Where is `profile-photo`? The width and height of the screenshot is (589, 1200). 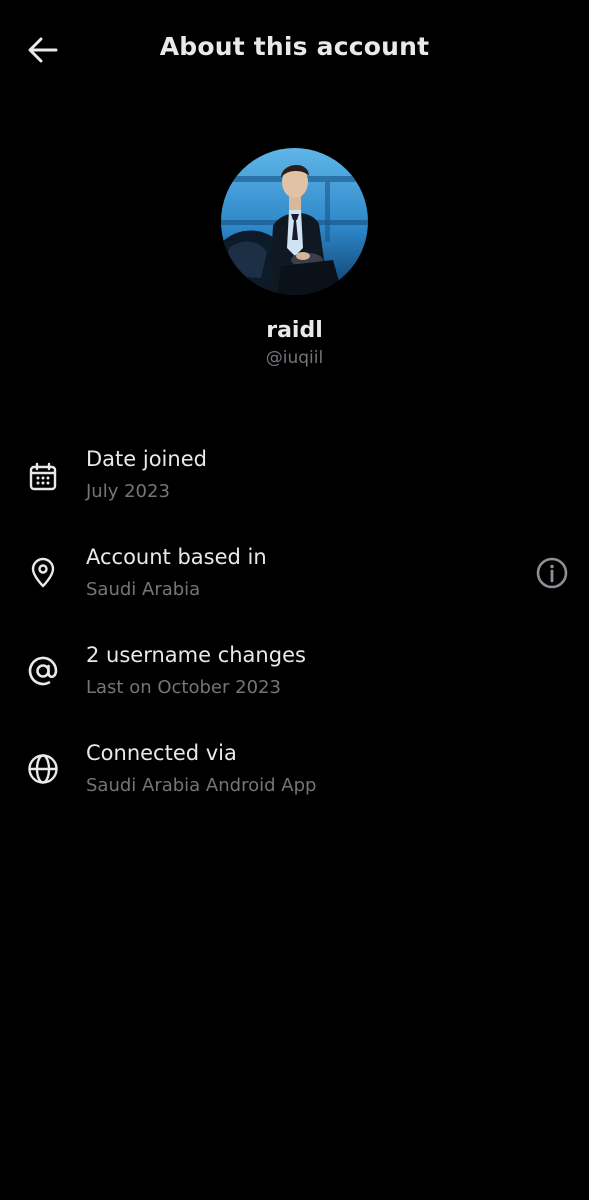 profile-photo is located at coordinates (294, 221).